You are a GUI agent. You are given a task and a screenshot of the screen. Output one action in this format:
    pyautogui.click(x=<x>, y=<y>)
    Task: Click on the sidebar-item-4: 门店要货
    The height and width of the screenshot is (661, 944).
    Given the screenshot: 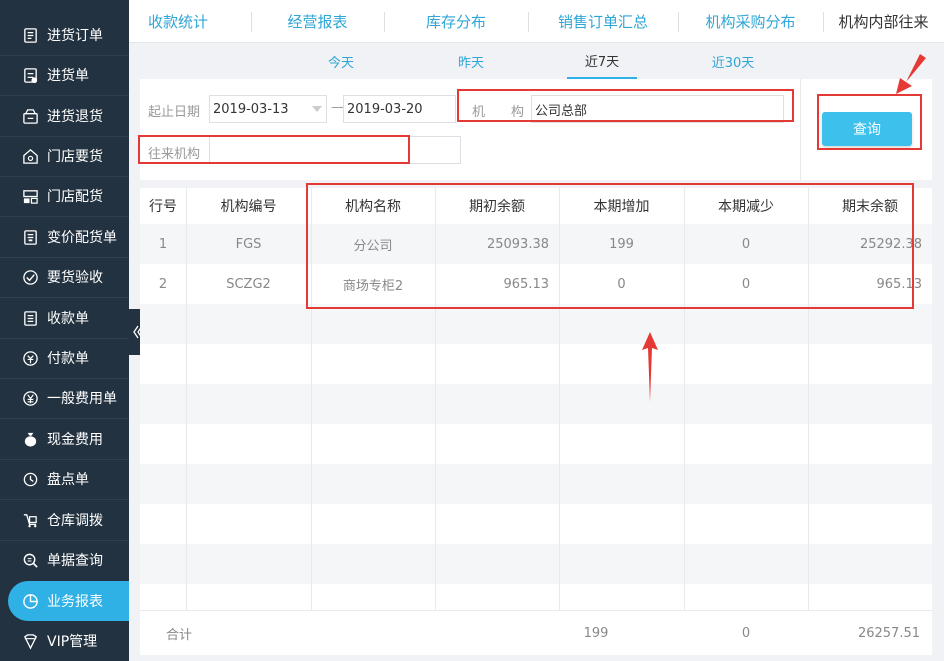 What is the action you would take?
    pyautogui.click(x=64, y=156)
    